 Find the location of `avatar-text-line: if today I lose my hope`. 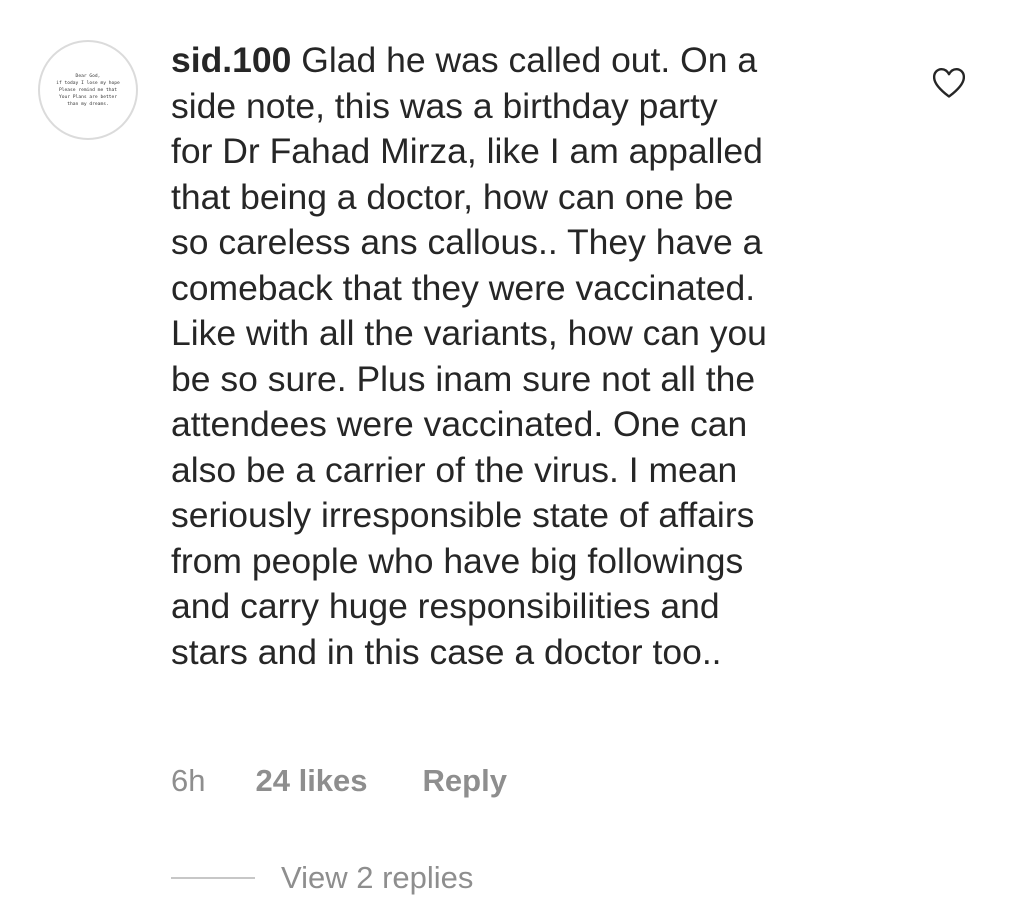

avatar-text-line: if today I lose my hope is located at coordinates (88, 83).